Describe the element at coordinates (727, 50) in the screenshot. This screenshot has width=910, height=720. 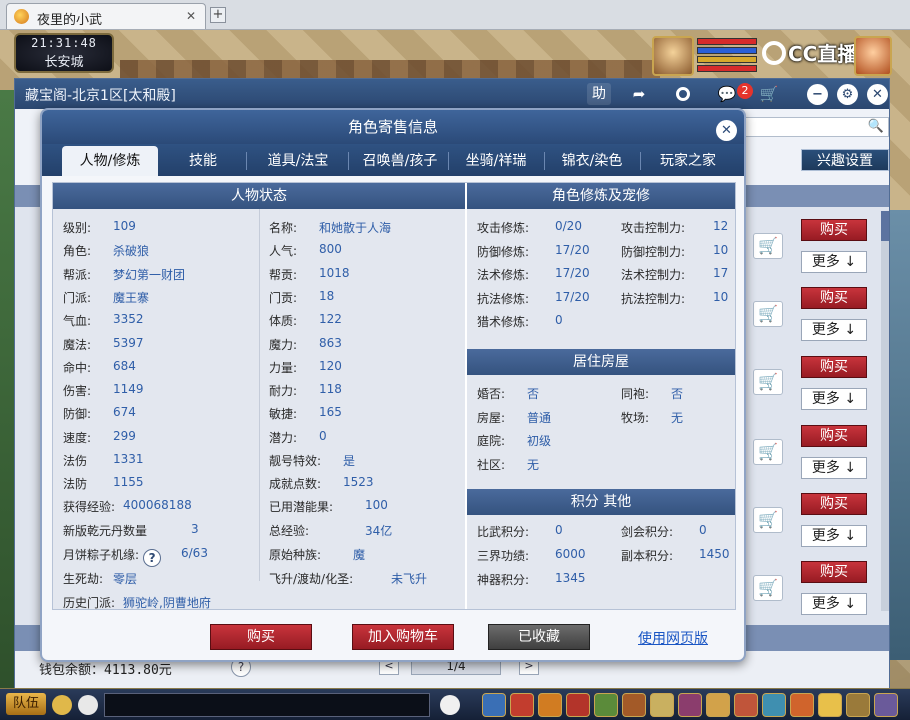
I see `mp-bar` at that location.